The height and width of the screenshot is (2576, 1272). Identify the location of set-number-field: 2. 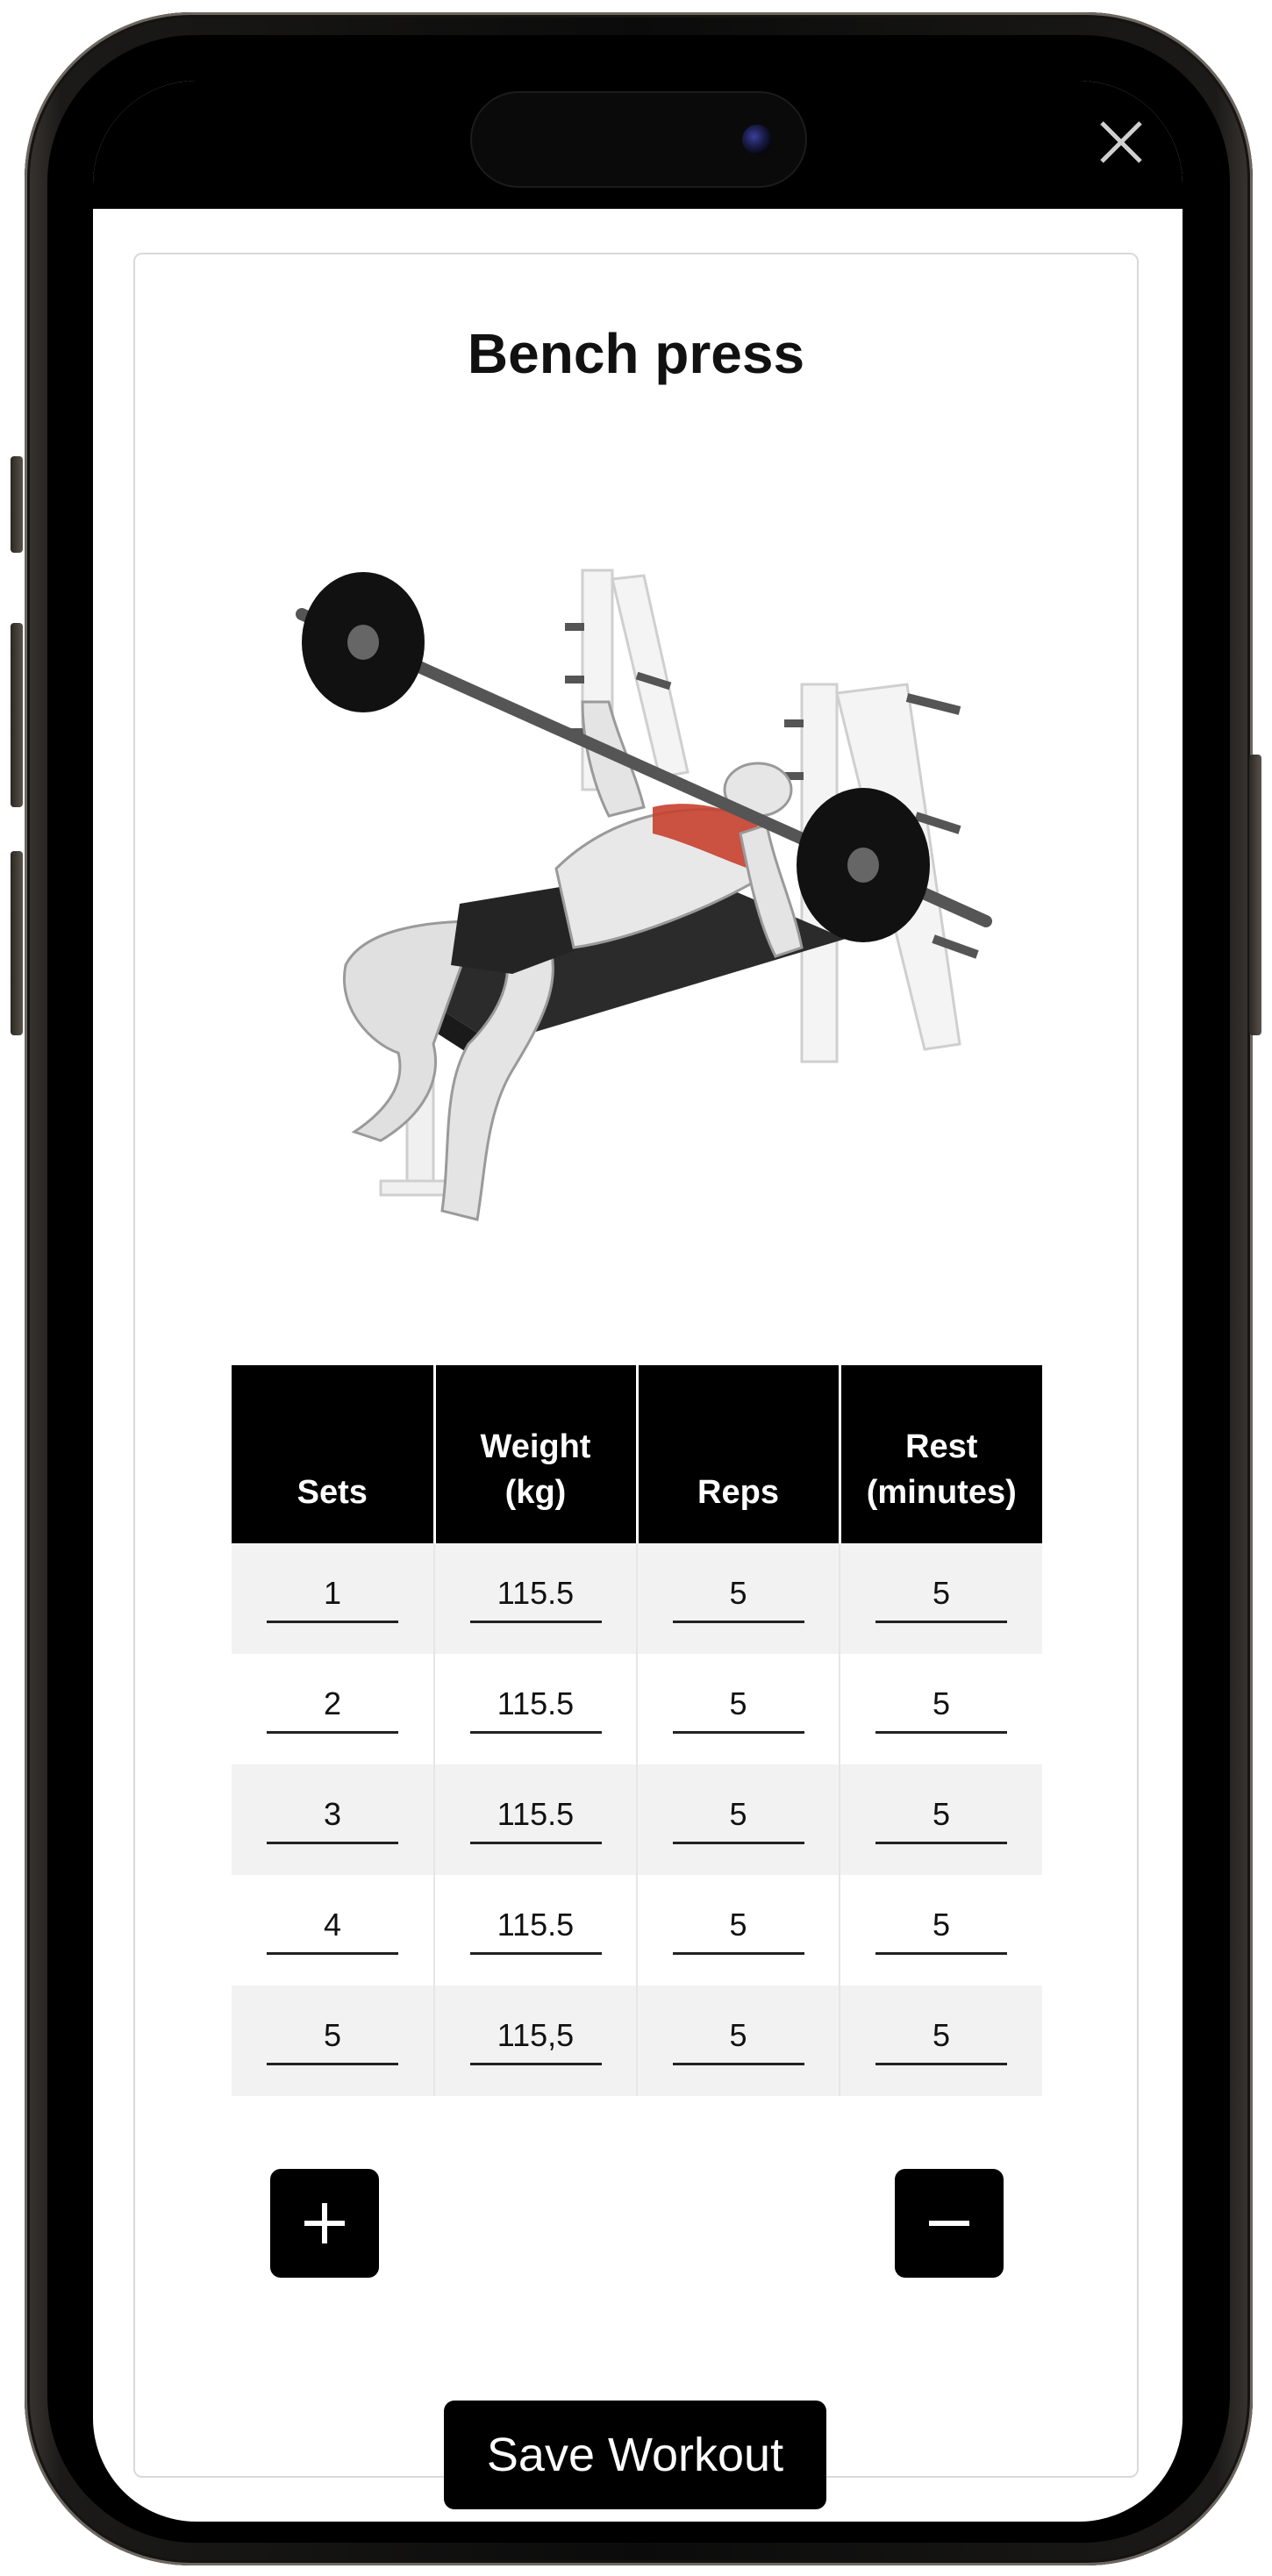
(332, 1709).